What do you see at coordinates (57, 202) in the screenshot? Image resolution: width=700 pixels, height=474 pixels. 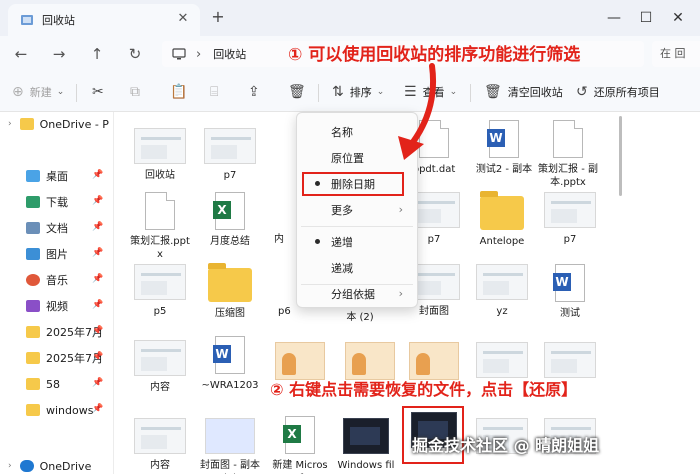 I see `sidebar-item-downloads: 下载 📌` at bounding box center [57, 202].